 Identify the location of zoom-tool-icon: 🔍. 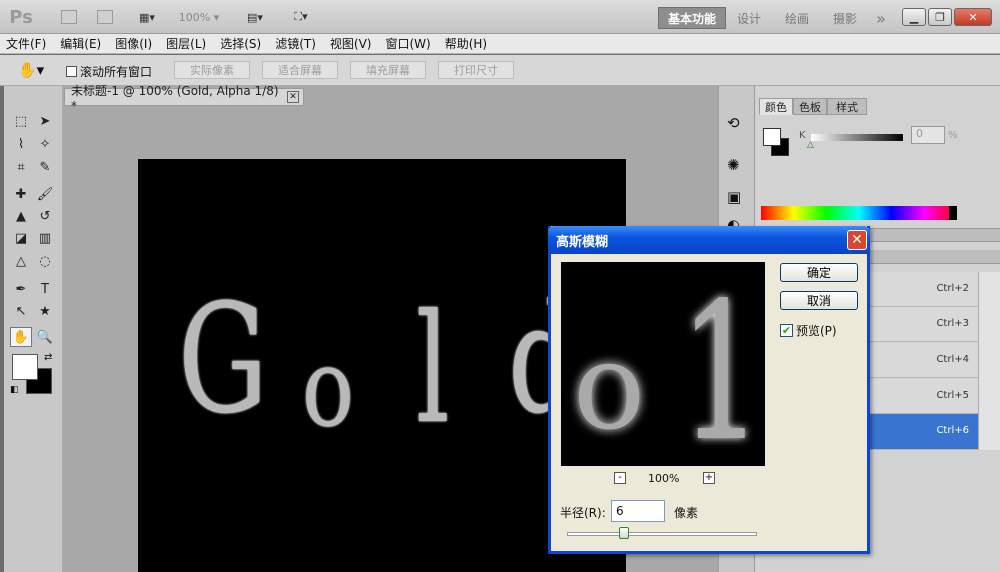
(45, 337).